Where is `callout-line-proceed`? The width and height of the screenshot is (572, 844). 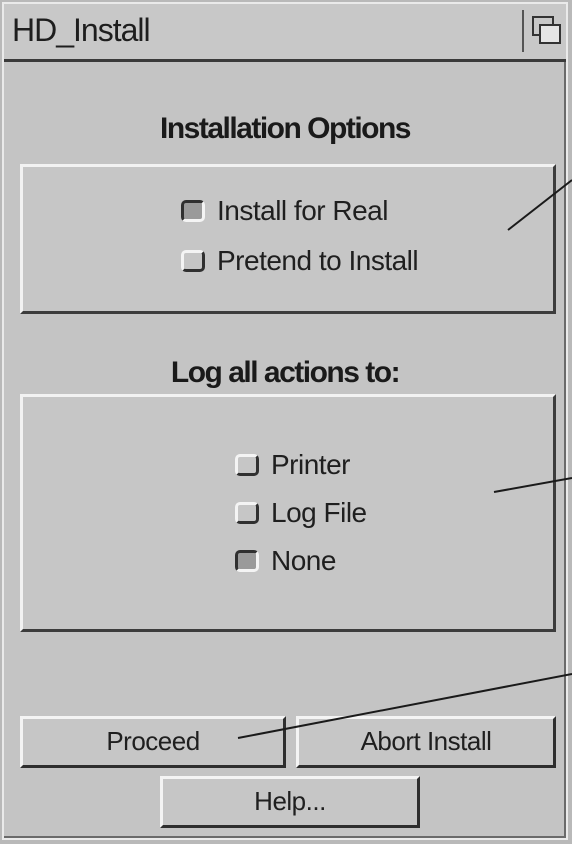 callout-line-proceed is located at coordinates (404, 706).